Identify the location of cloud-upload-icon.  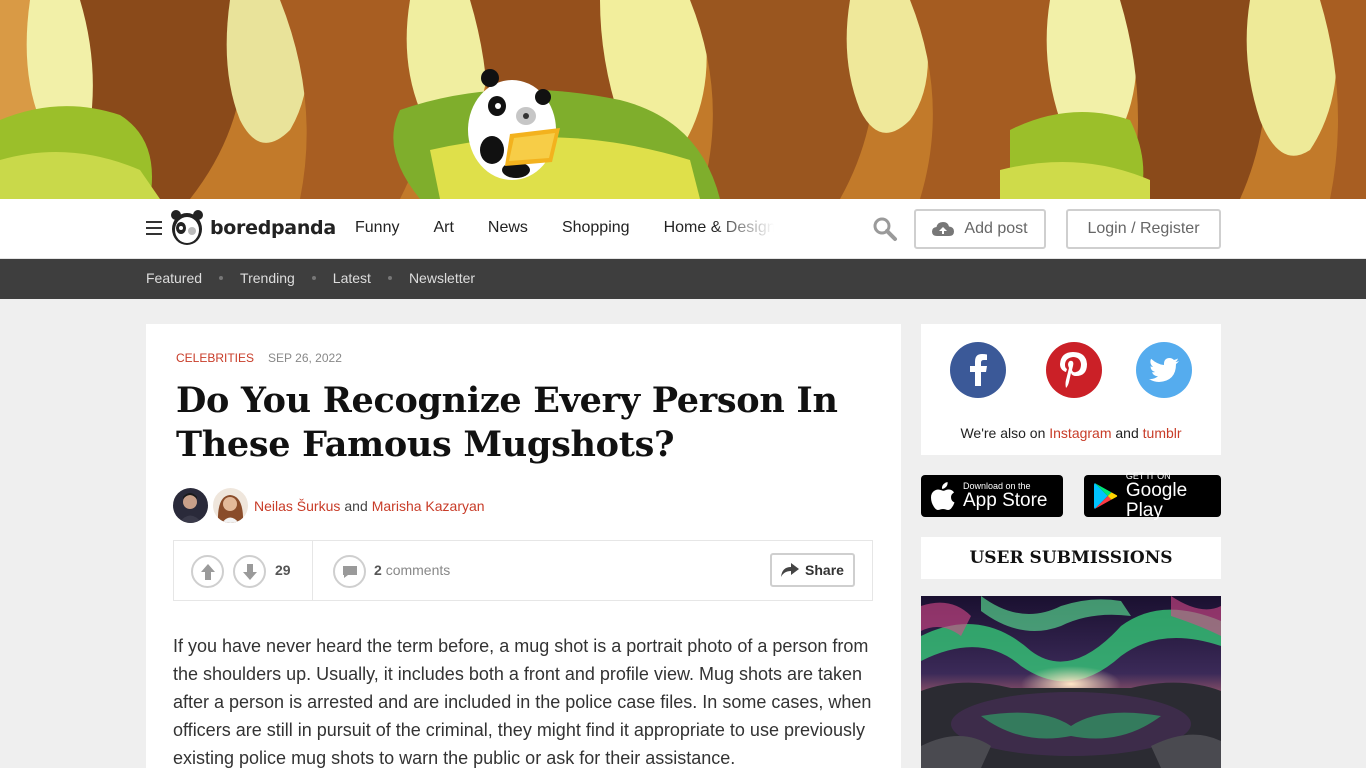
(943, 229).